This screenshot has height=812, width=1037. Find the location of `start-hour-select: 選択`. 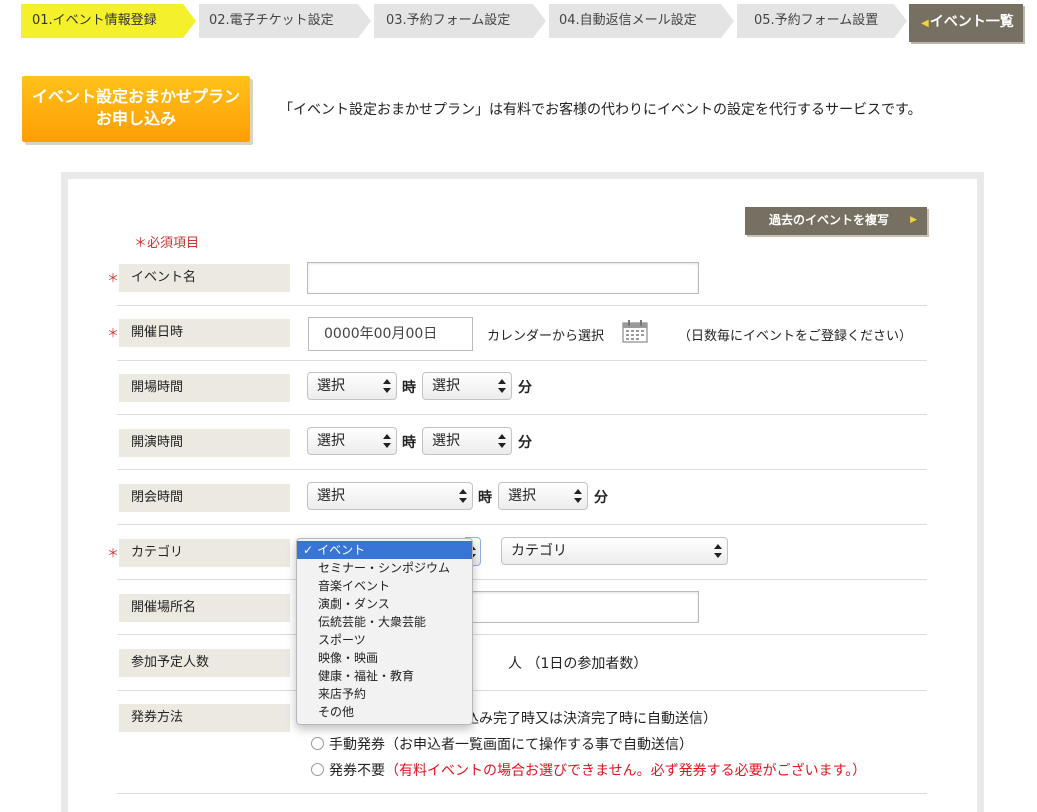

start-hour-select: 選択 is located at coordinates (352, 441).